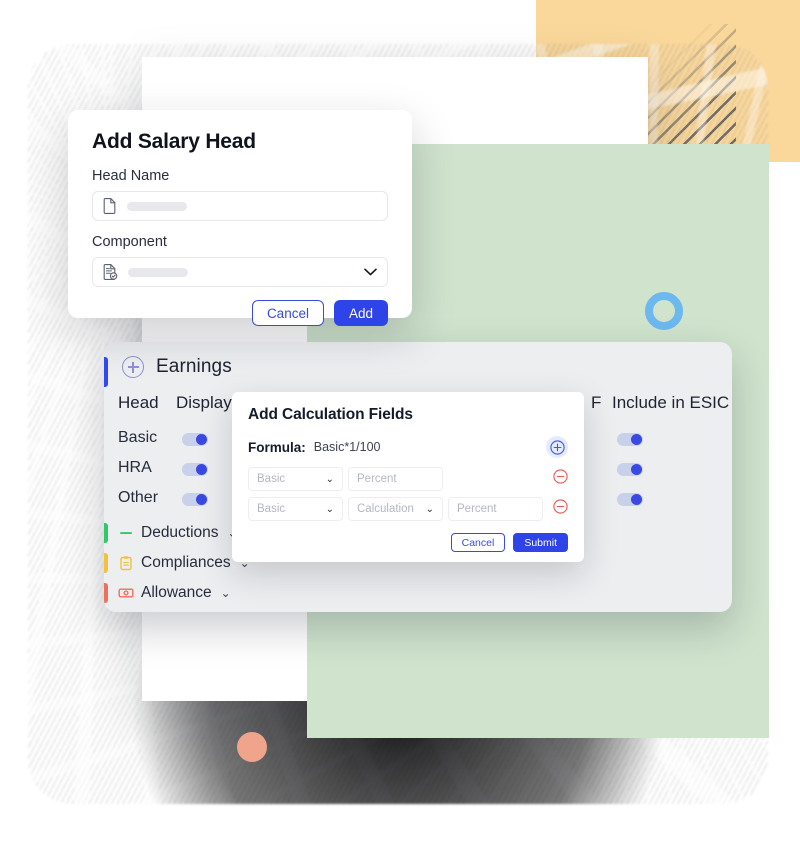 Image resolution: width=800 pixels, height=853 pixels. Describe the element at coordinates (176, 592) in the screenshot. I see `accordion-label: Allowance` at that location.